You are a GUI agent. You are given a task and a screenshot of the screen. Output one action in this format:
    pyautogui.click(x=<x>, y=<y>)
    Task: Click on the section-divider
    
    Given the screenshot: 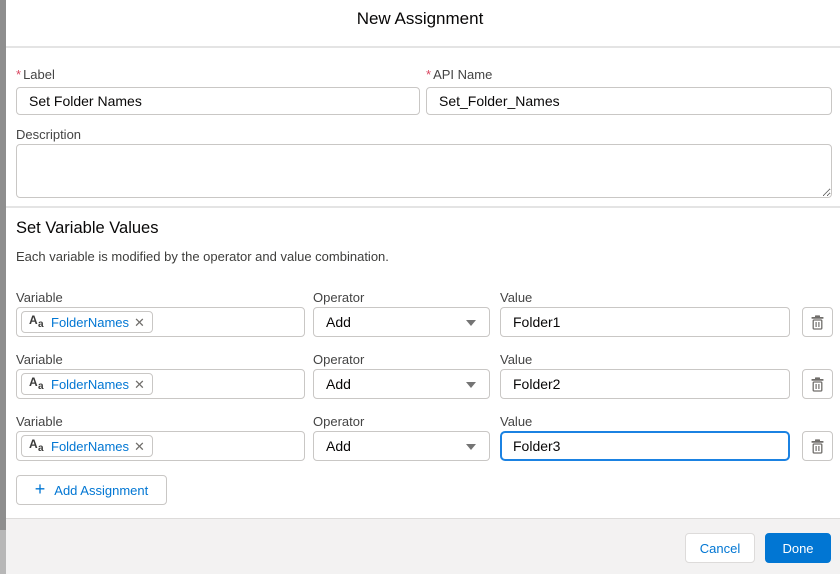 What is the action you would take?
    pyautogui.click(x=423, y=207)
    